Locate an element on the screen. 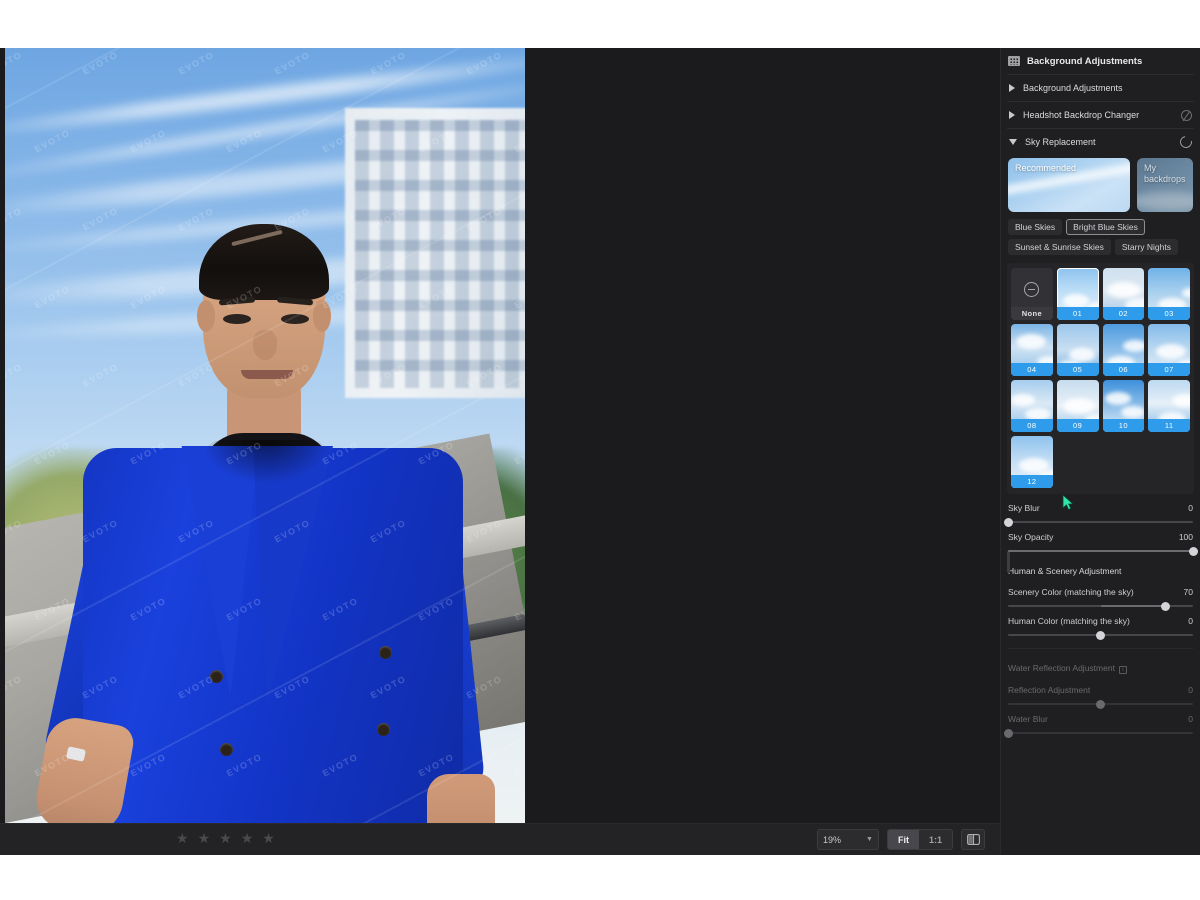 This screenshot has width=1200, height=900. sky-category-chip: Starry Nights is located at coordinates (1146, 247).